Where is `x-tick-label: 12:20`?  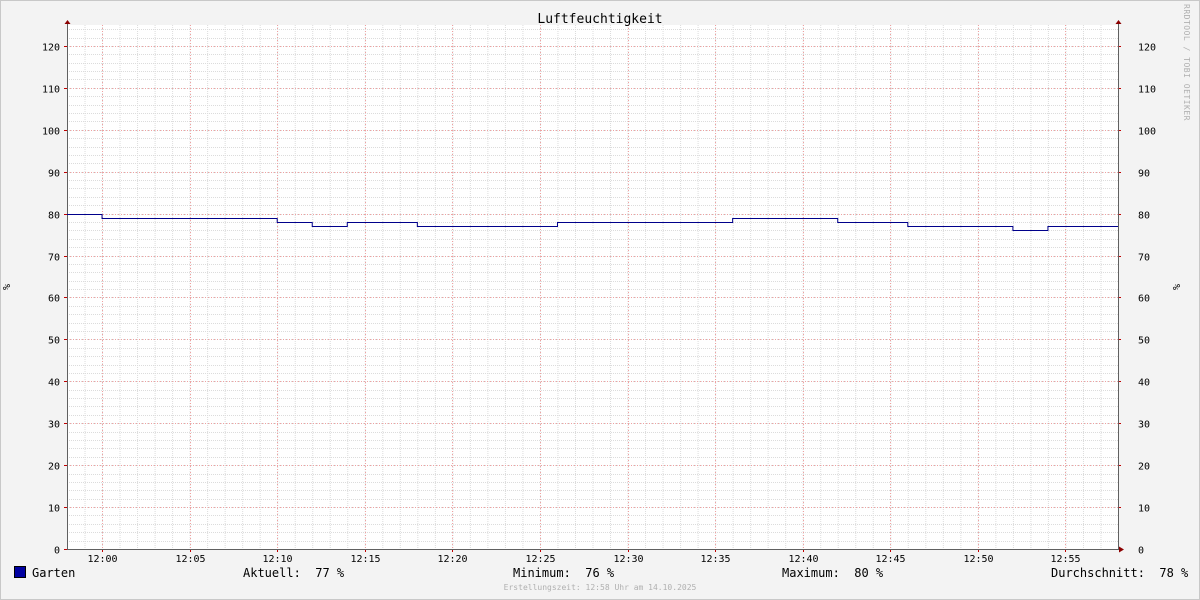 x-tick-label: 12:20 is located at coordinates (452, 559).